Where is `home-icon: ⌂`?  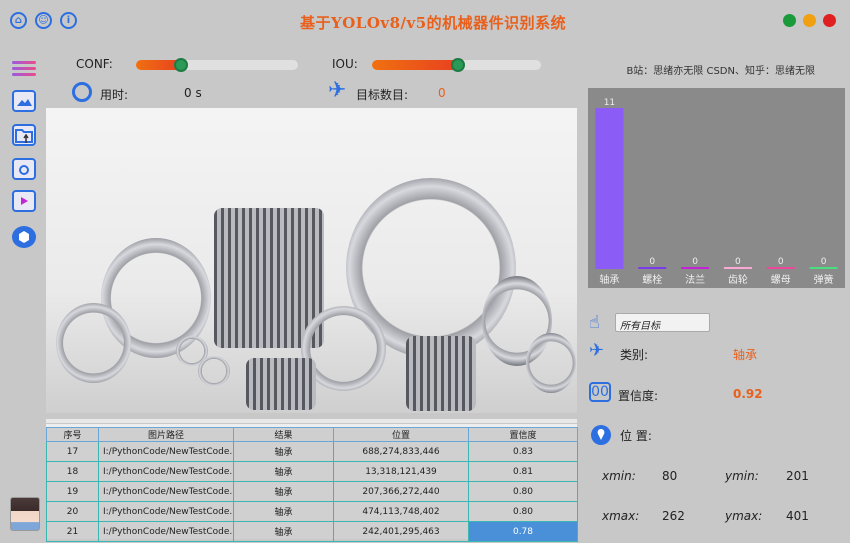 home-icon: ⌂ is located at coordinates (18, 20).